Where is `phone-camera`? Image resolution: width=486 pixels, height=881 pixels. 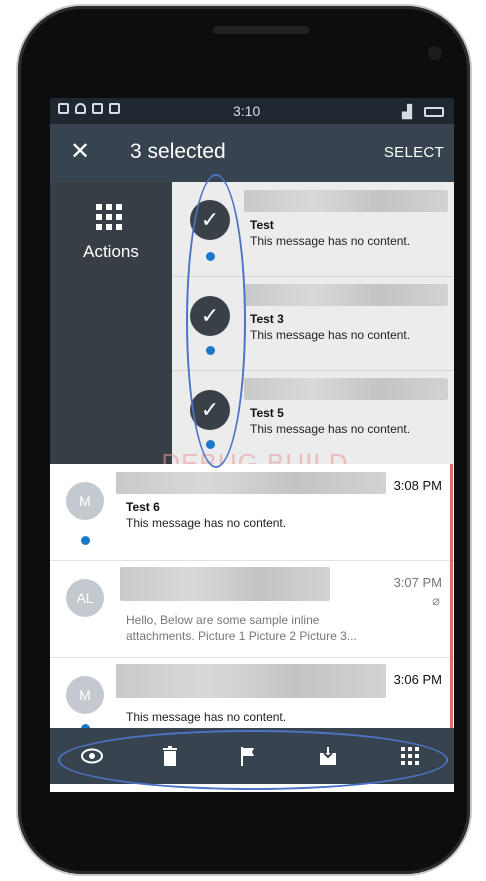
phone-camera is located at coordinates (435, 53).